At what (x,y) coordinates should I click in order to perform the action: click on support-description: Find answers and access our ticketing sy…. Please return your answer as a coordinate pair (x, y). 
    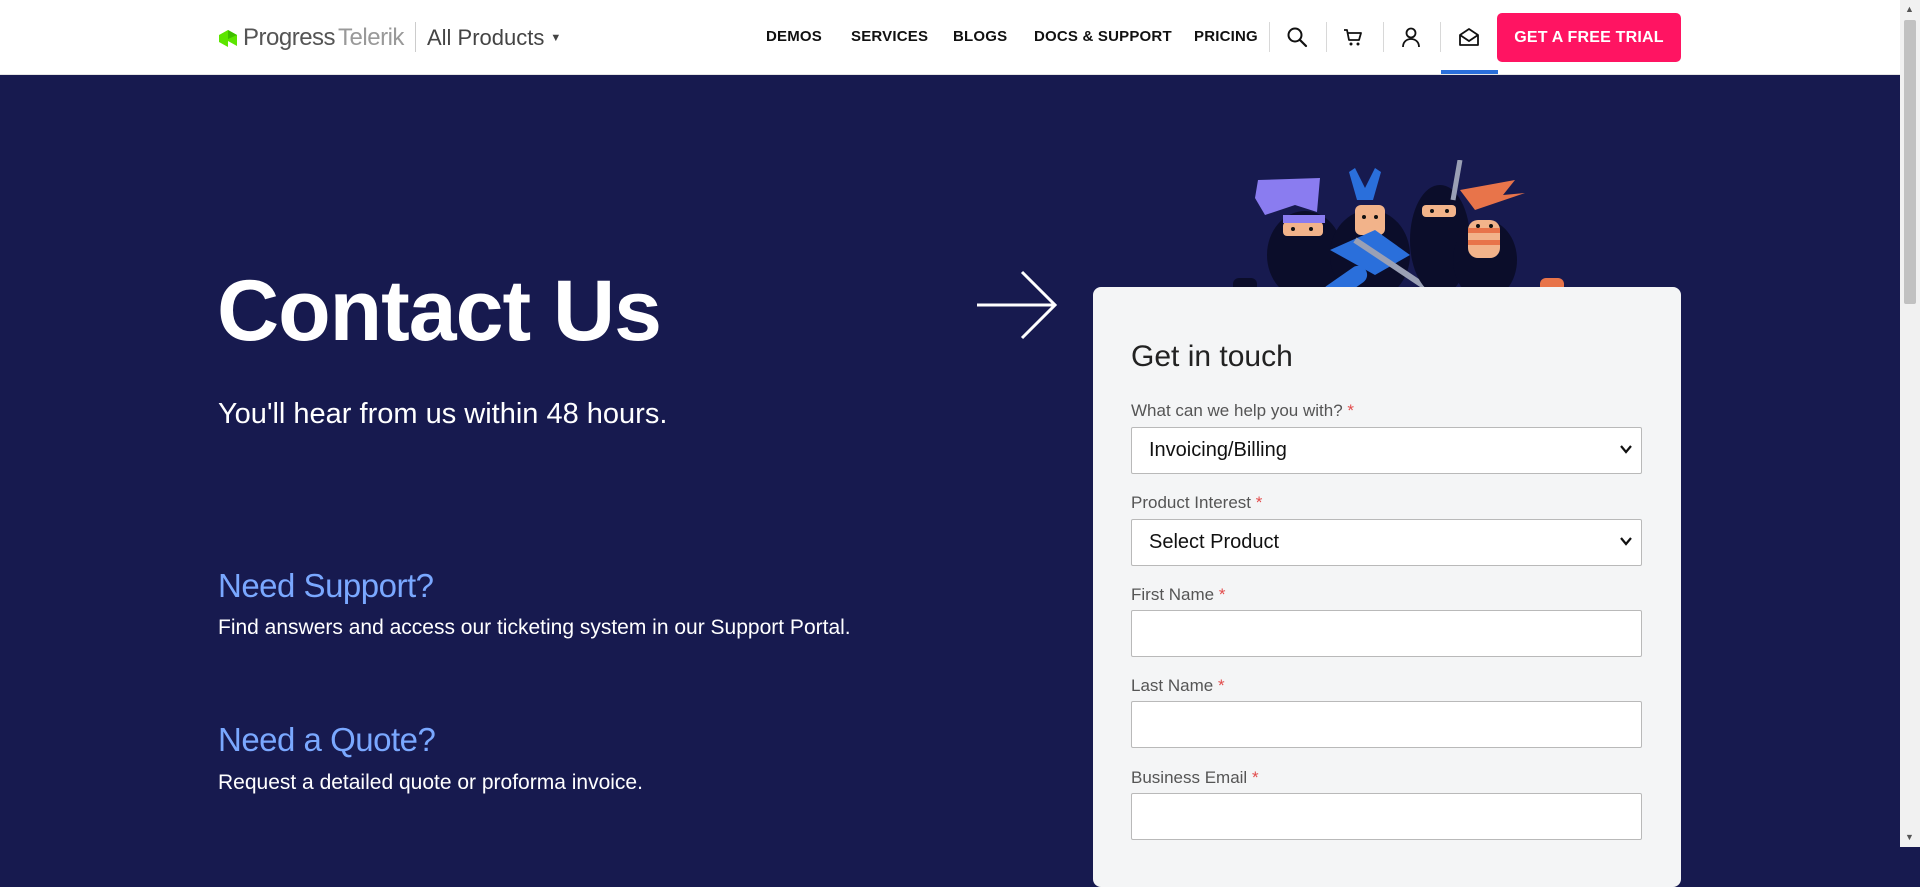
    Looking at the image, I should click on (534, 627).